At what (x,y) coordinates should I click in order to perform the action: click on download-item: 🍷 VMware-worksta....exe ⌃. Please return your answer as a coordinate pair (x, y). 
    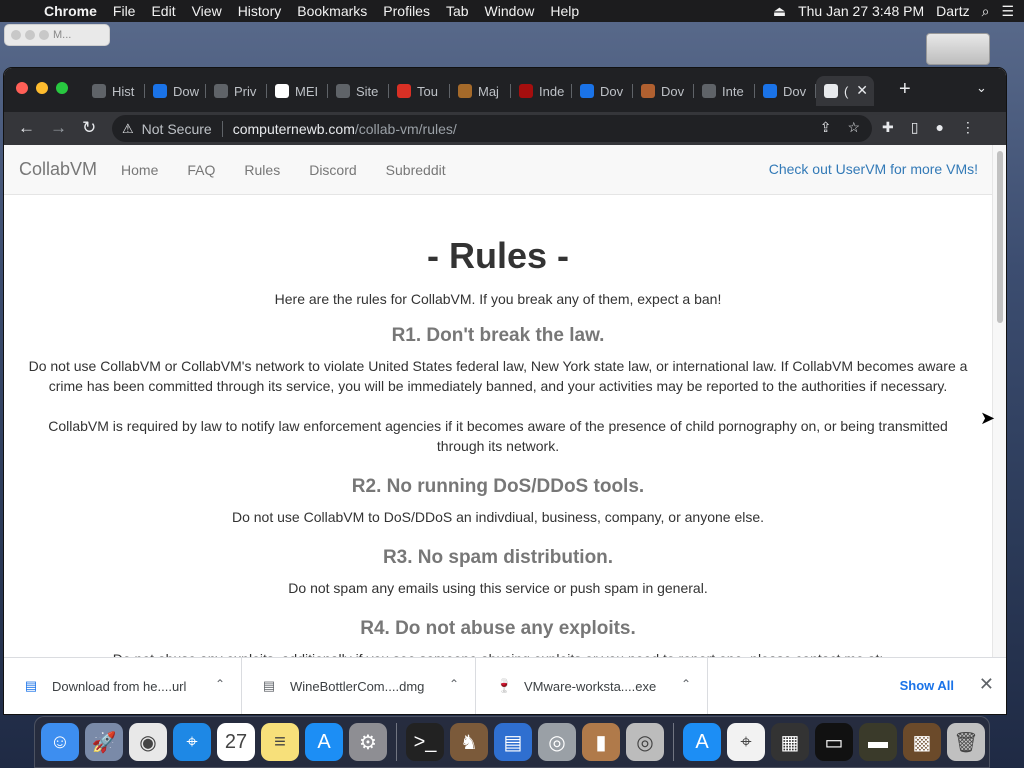
    Looking at the image, I should click on (592, 685).